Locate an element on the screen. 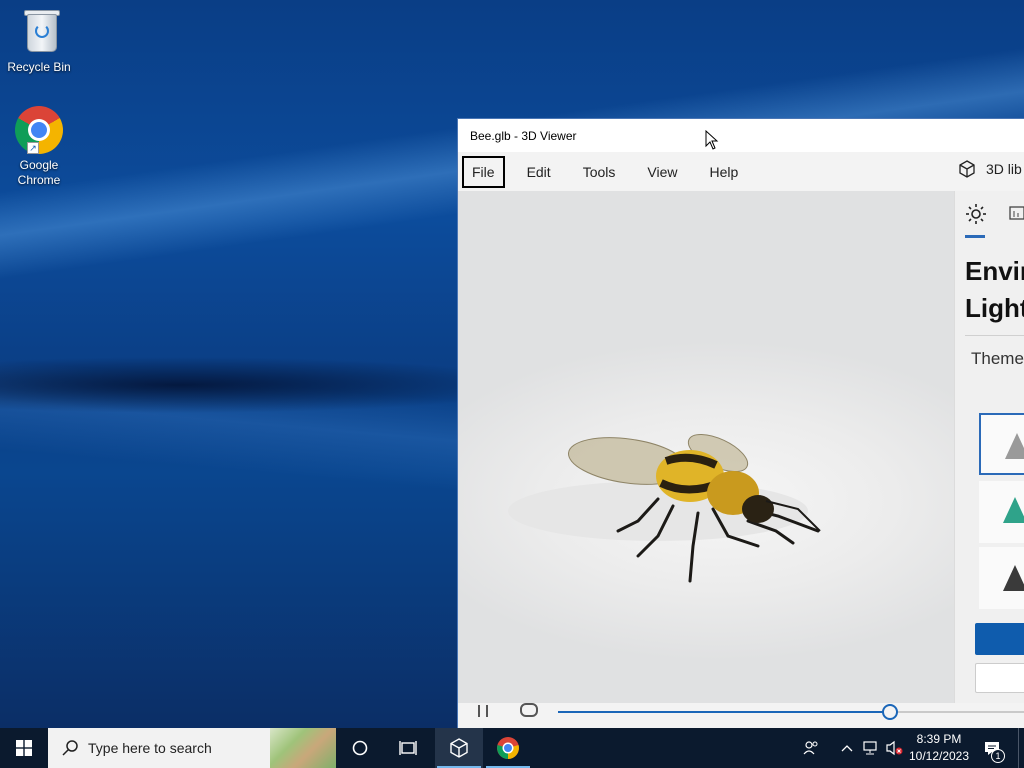 Image resolution: width=1024 pixels, height=768 pixels. timeline-progress is located at coordinates (724, 712).